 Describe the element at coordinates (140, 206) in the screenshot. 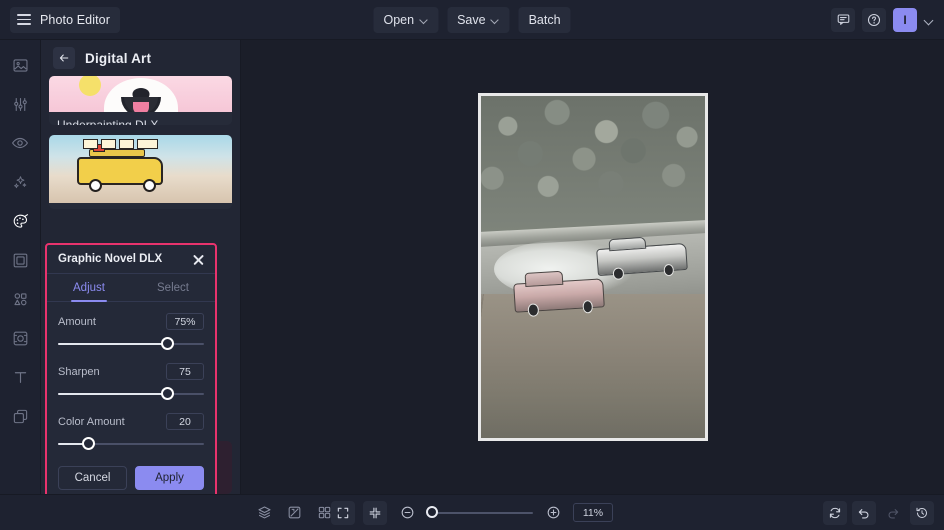

I see `effect-label: Oil Painting DLX` at that location.